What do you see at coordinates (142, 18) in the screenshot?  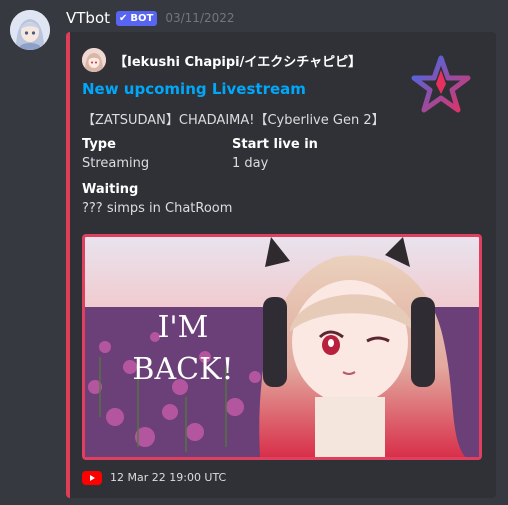 I see `bot-badge-label: BOT` at bounding box center [142, 18].